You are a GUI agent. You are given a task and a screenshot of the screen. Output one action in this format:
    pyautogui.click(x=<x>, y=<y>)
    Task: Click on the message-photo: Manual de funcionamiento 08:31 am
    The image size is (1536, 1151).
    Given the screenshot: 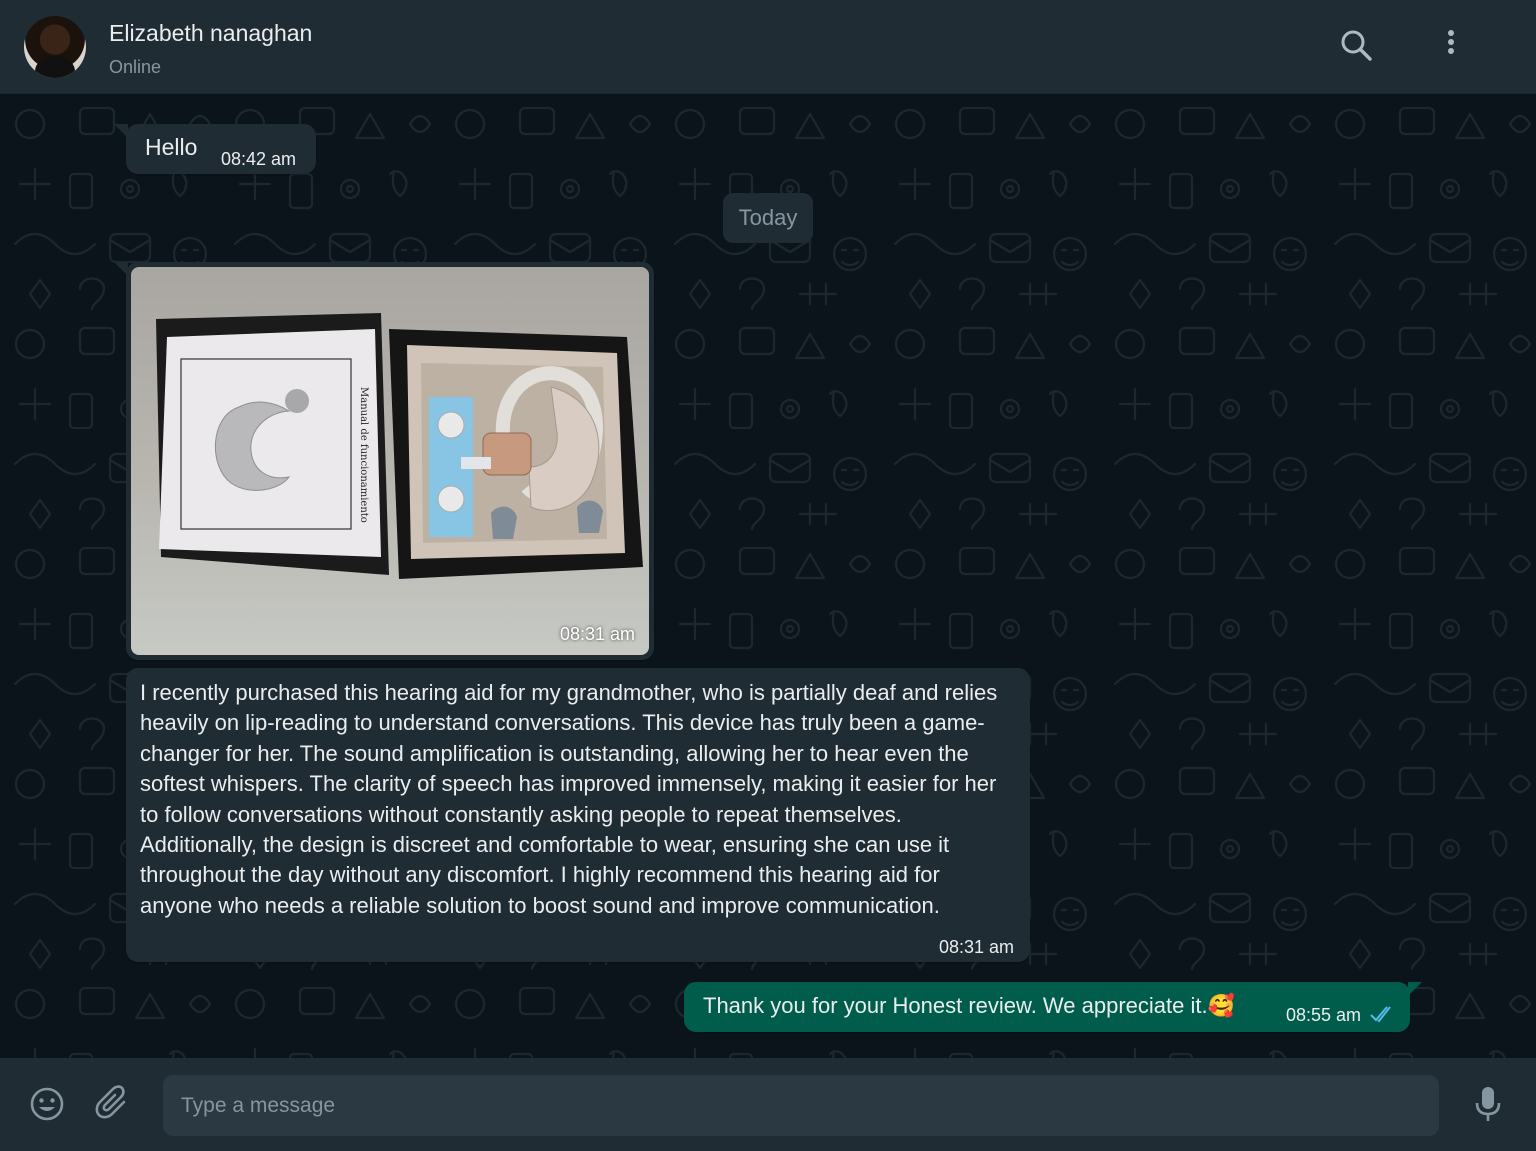 What is the action you would take?
    pyautogui.click(x=390, y=461)
    